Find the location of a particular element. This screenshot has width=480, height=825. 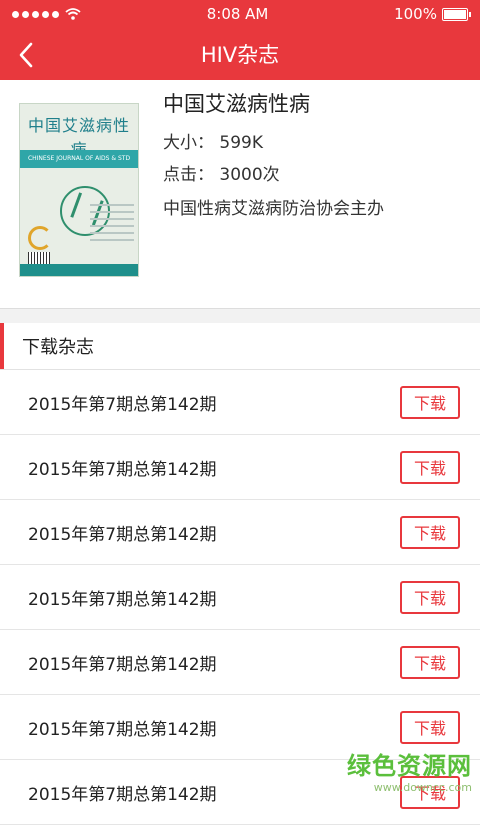

header: 8:08 AM 100% HIV杂志 is located at coordinates (240, 40).